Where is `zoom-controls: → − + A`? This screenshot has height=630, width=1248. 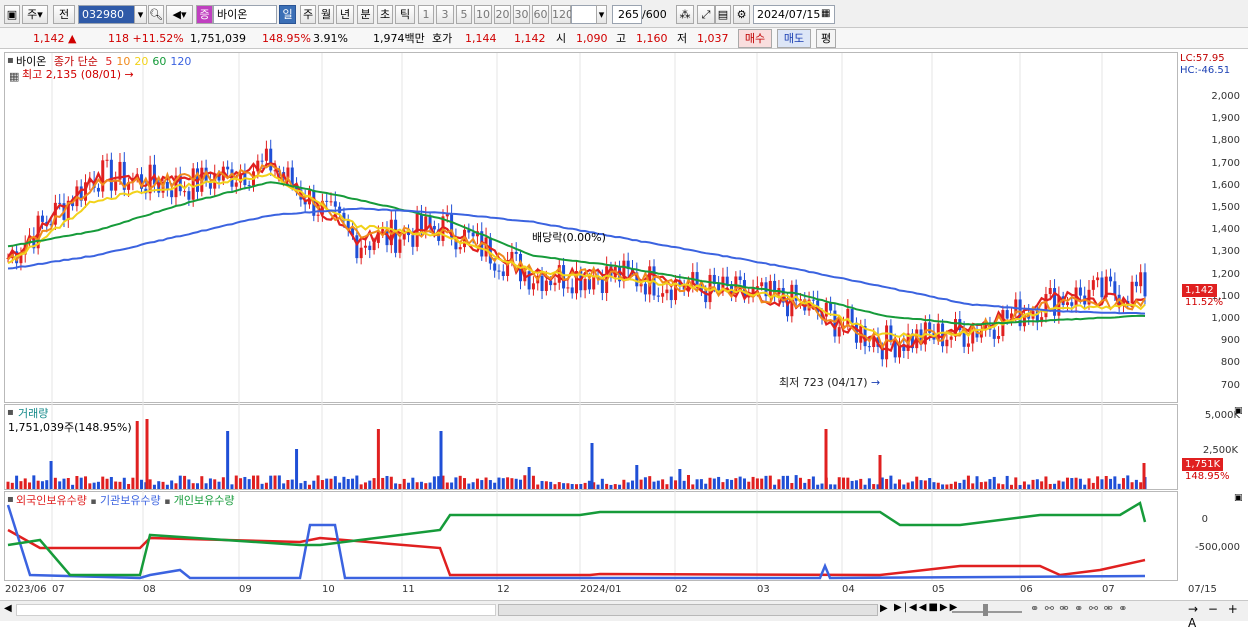 zoom-controls: → − + A is located at coordinates (1218, 616).